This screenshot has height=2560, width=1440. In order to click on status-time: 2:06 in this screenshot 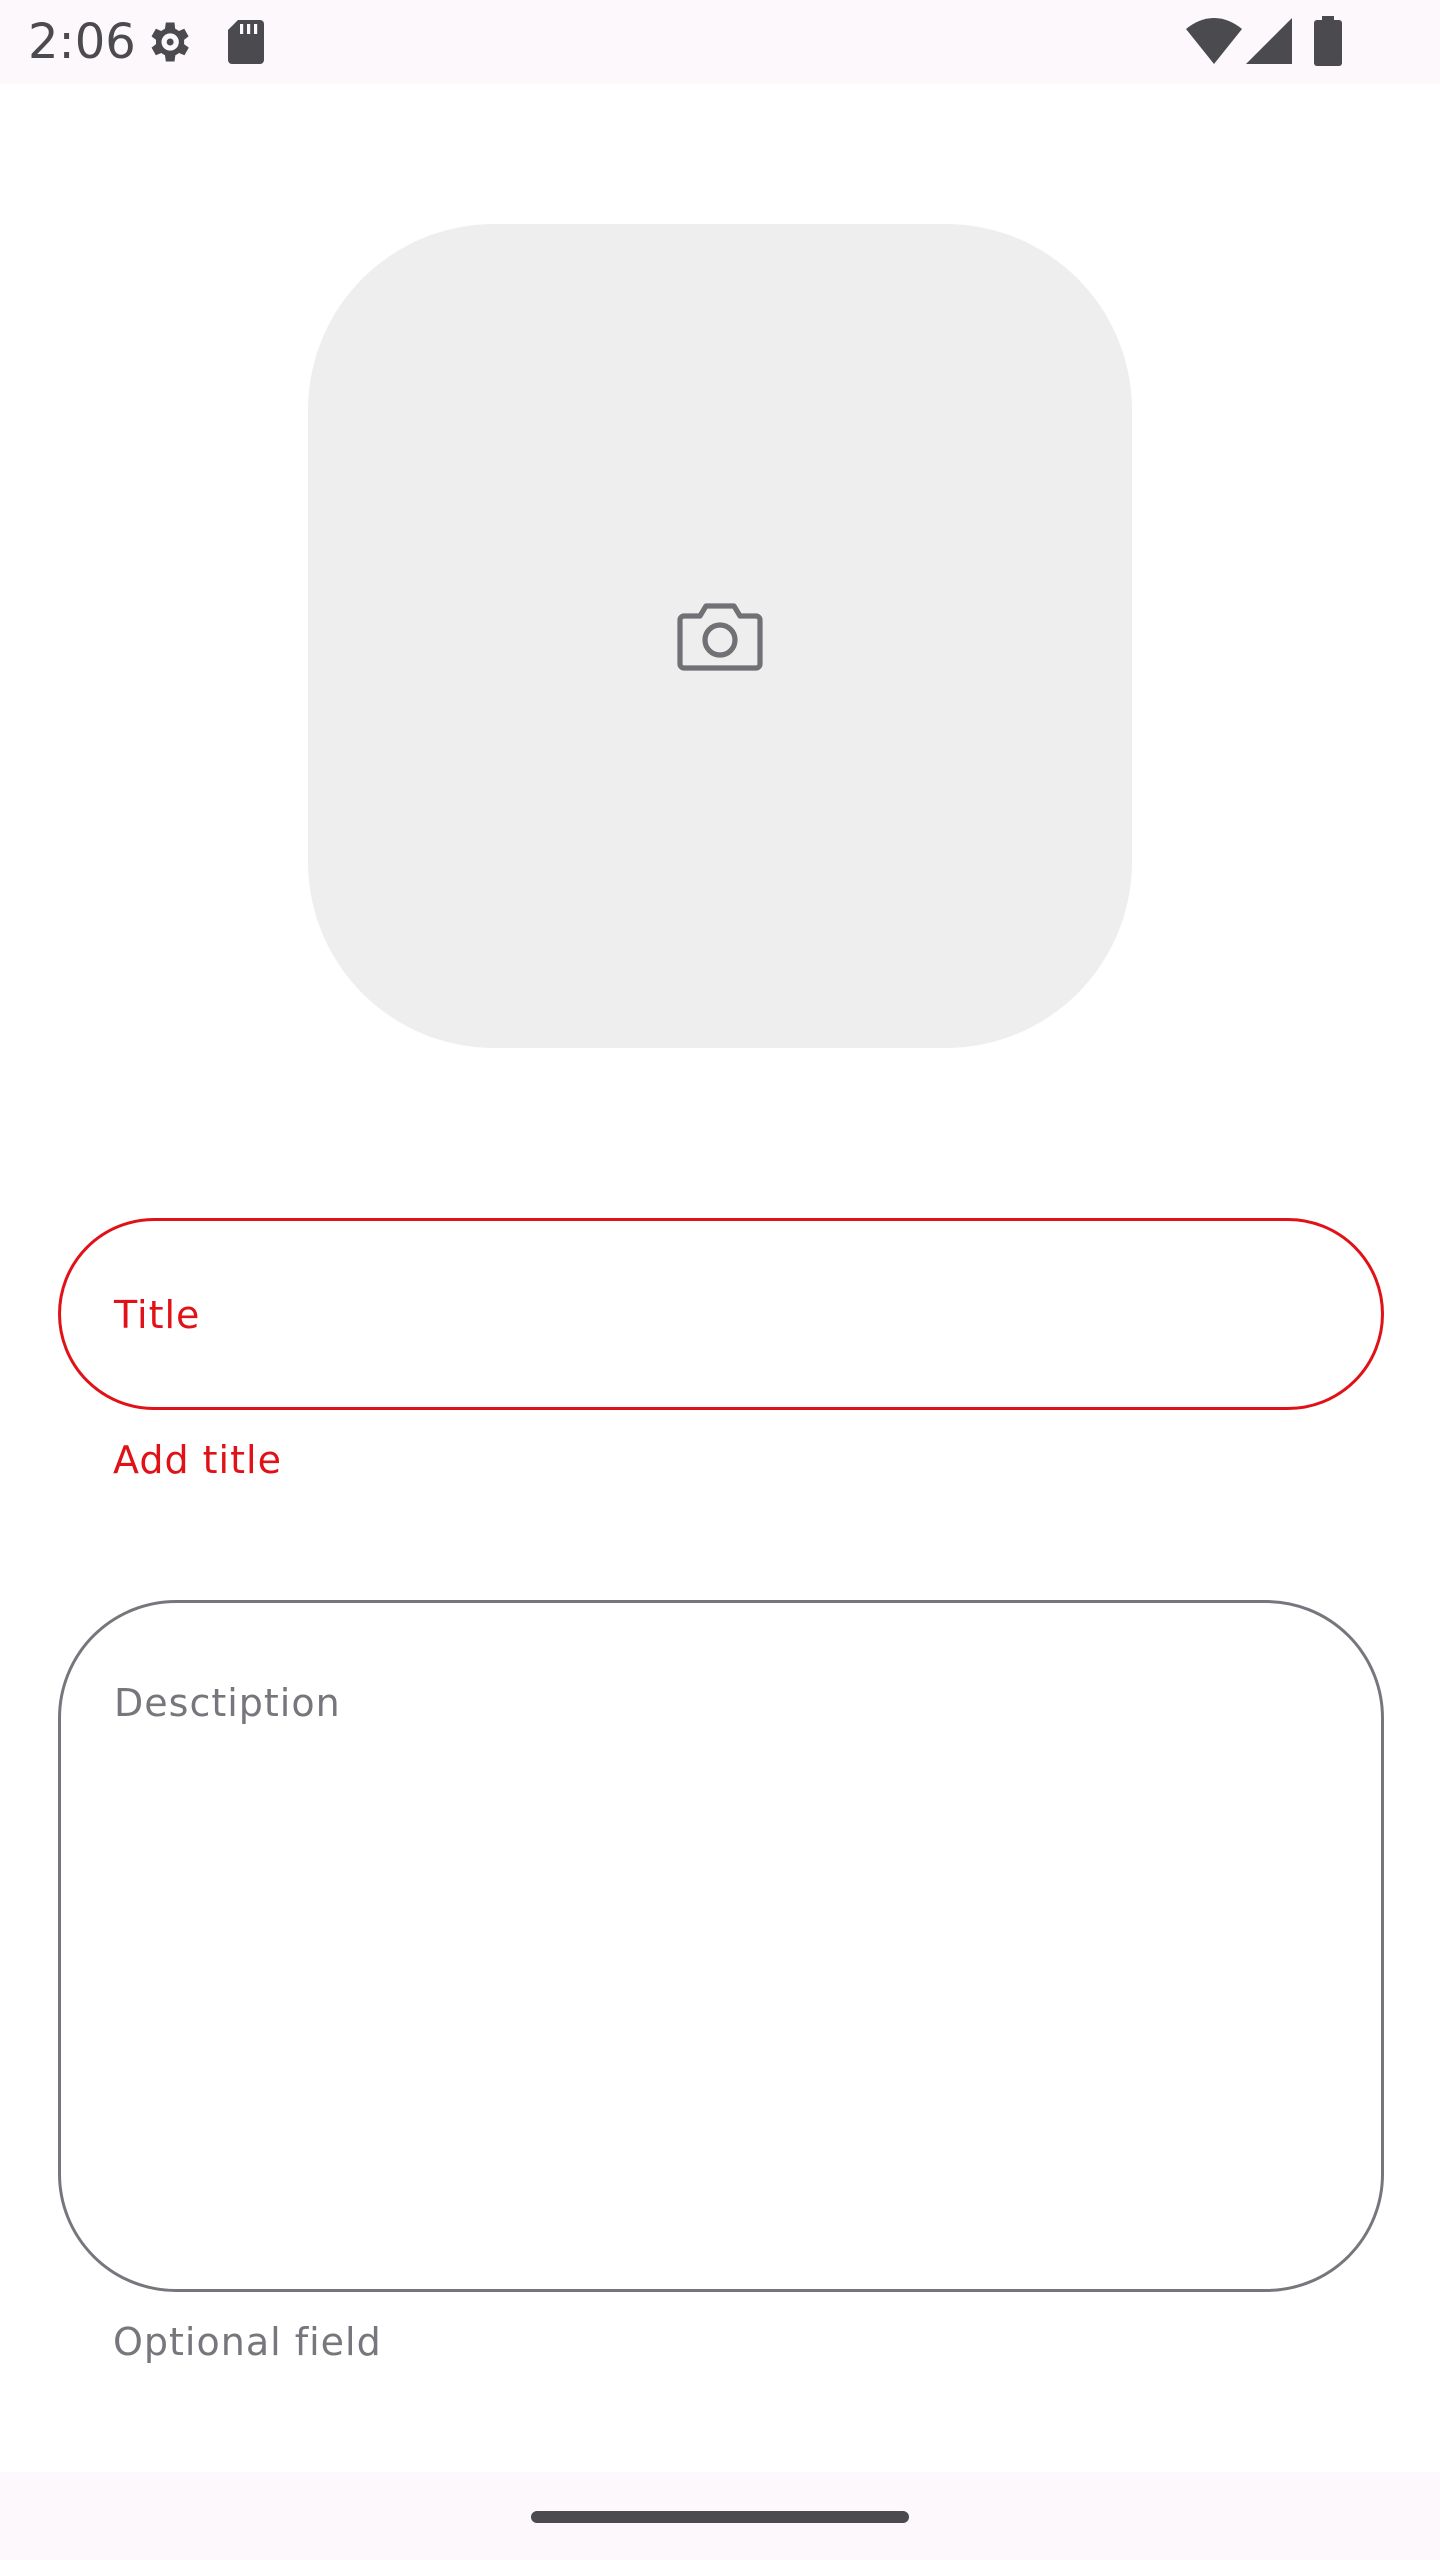, I will do `click(82, 42)`.